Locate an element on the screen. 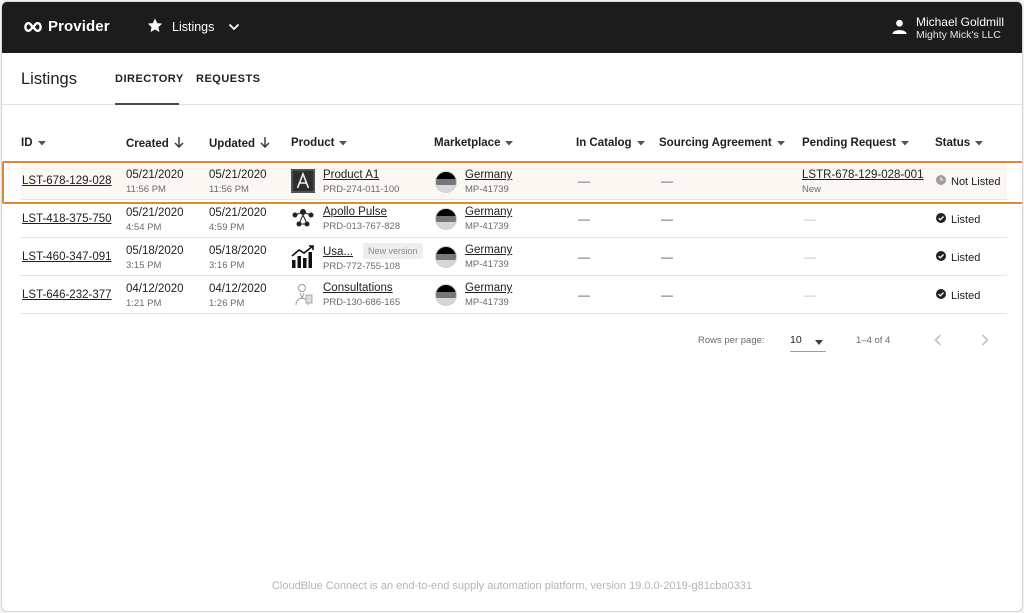  pending-request-link: LSTR-678-129-028-001 is located at coordinates (862, 175).